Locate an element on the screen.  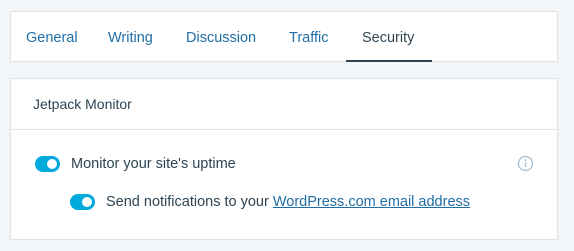
tab-writing: Writing is located at coordinates (130, 37).